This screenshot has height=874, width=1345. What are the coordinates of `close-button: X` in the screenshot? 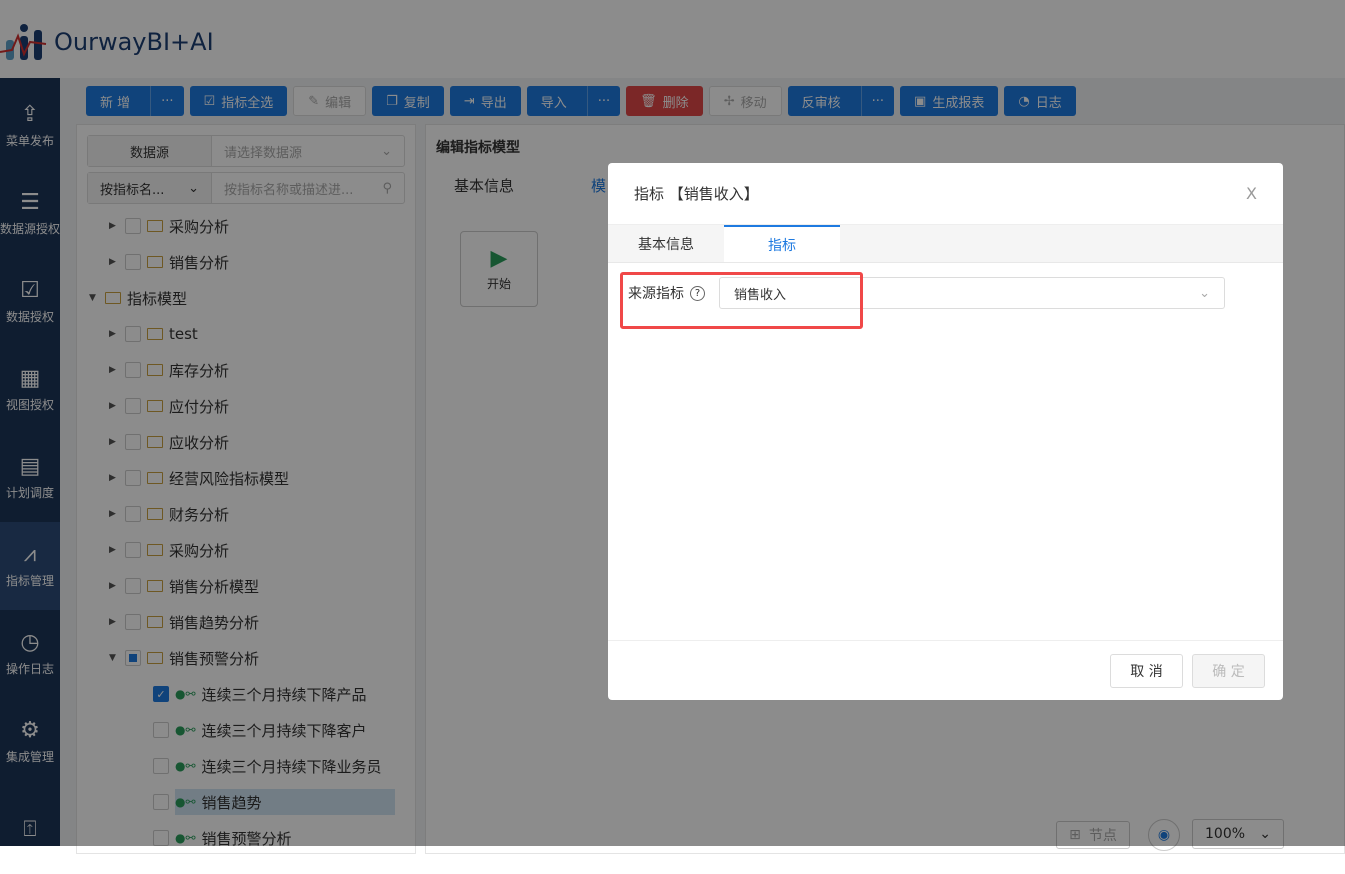 It's located at (1251, 193).